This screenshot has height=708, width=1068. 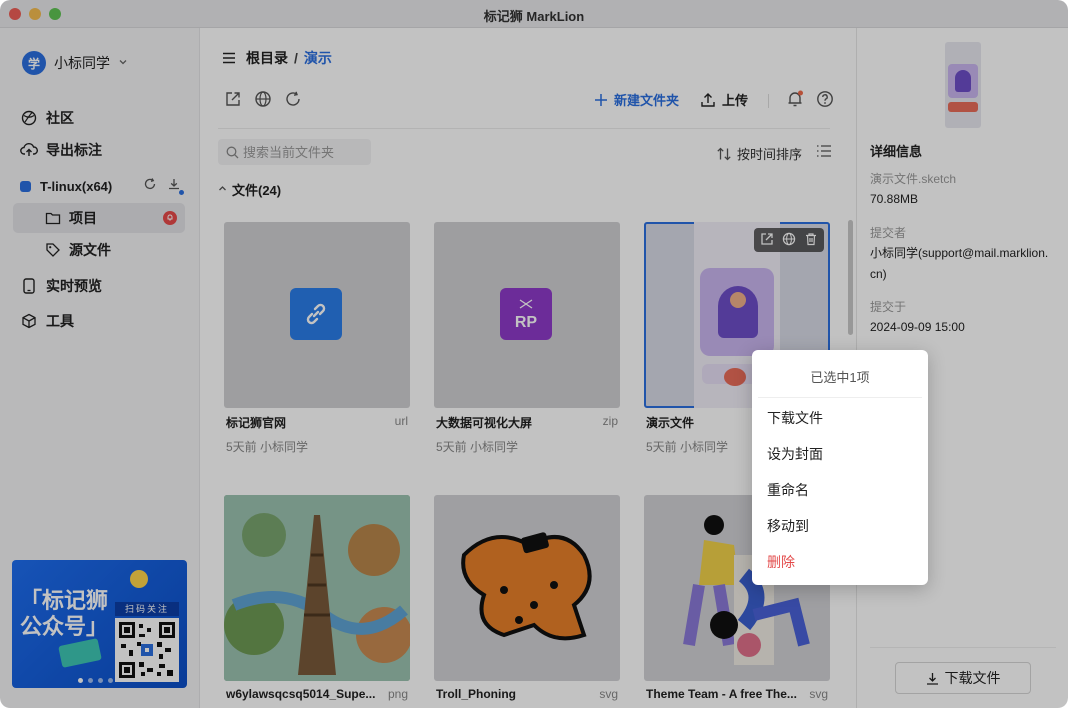 What do you see at coordinates (840, 526) in the screenshot?
I see `menu-item-move-to: 移动到` at bounding box center [840, 526].